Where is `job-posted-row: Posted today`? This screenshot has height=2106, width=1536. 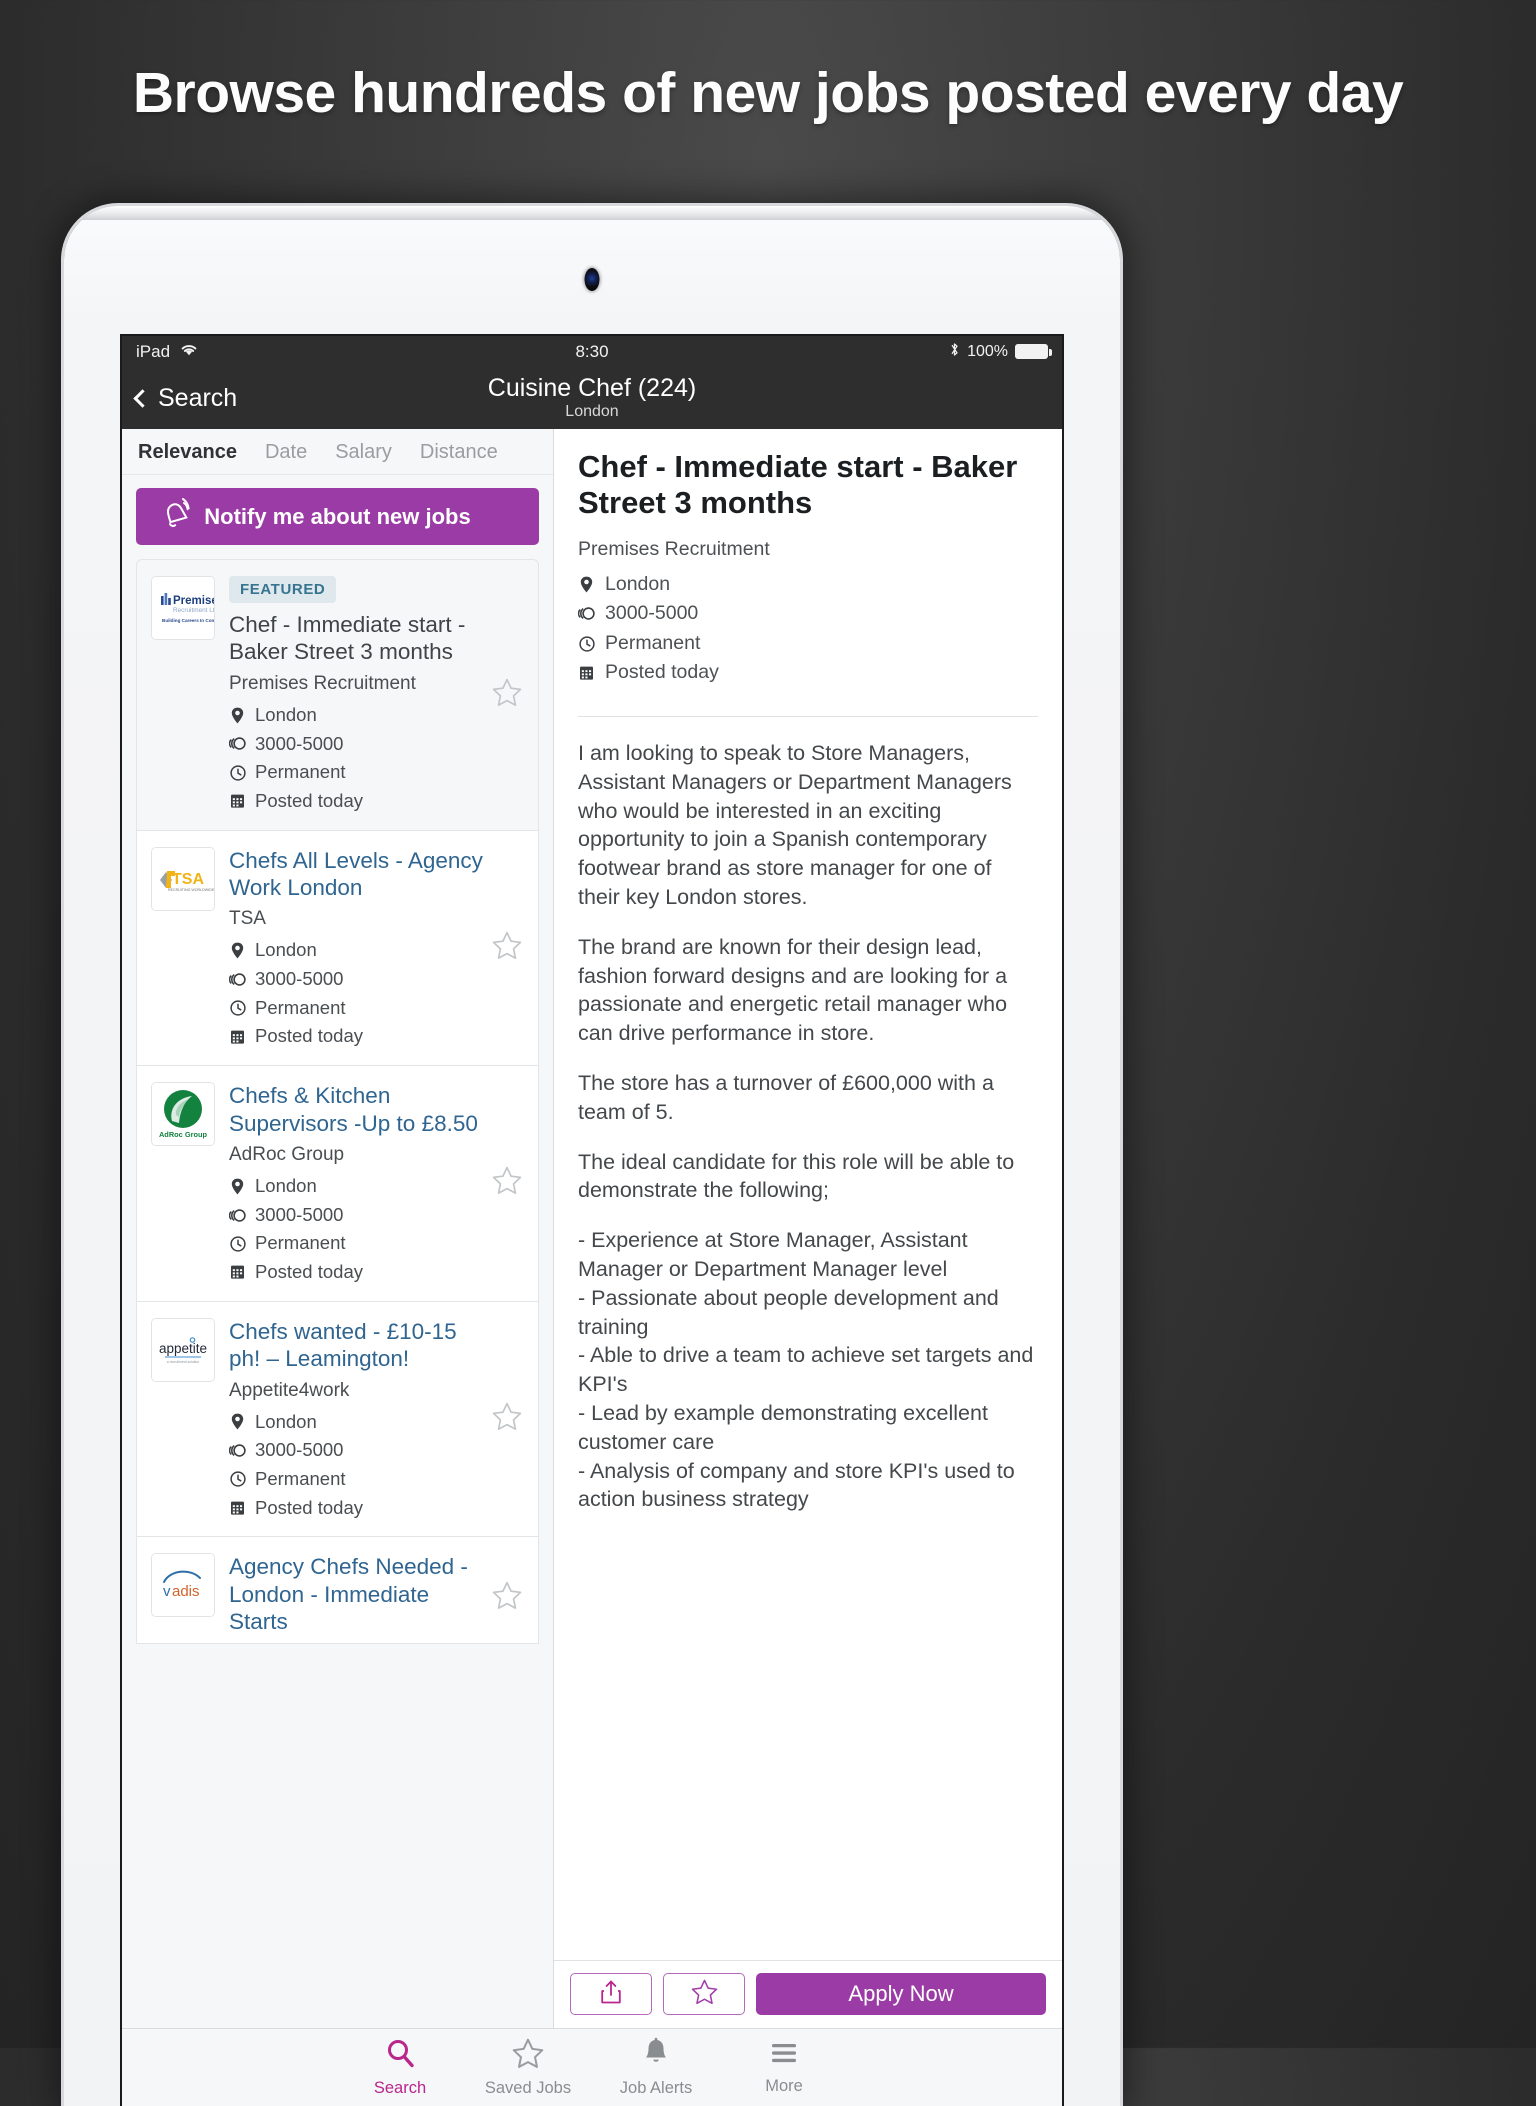
job-posted-row: Posted today is located at coordinates (358, 1036).